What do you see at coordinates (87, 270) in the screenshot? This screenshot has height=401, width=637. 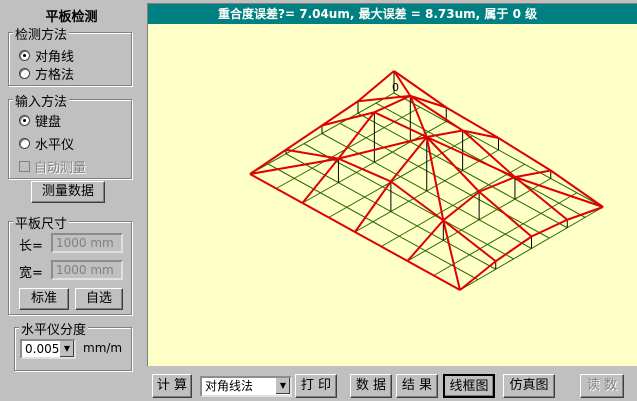 I see `width-field: 1000 mm` at bounding box center [87, 270].